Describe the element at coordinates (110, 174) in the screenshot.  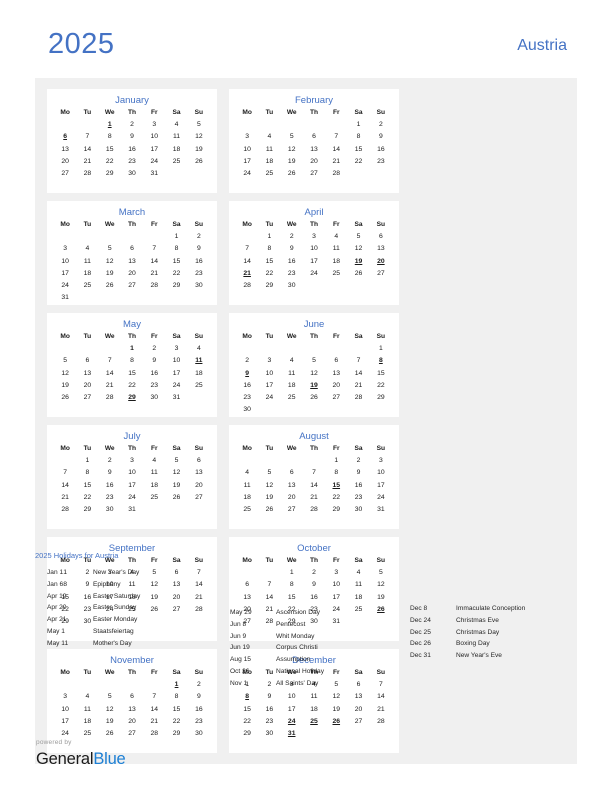
I see `day-cell: 29` at that location.